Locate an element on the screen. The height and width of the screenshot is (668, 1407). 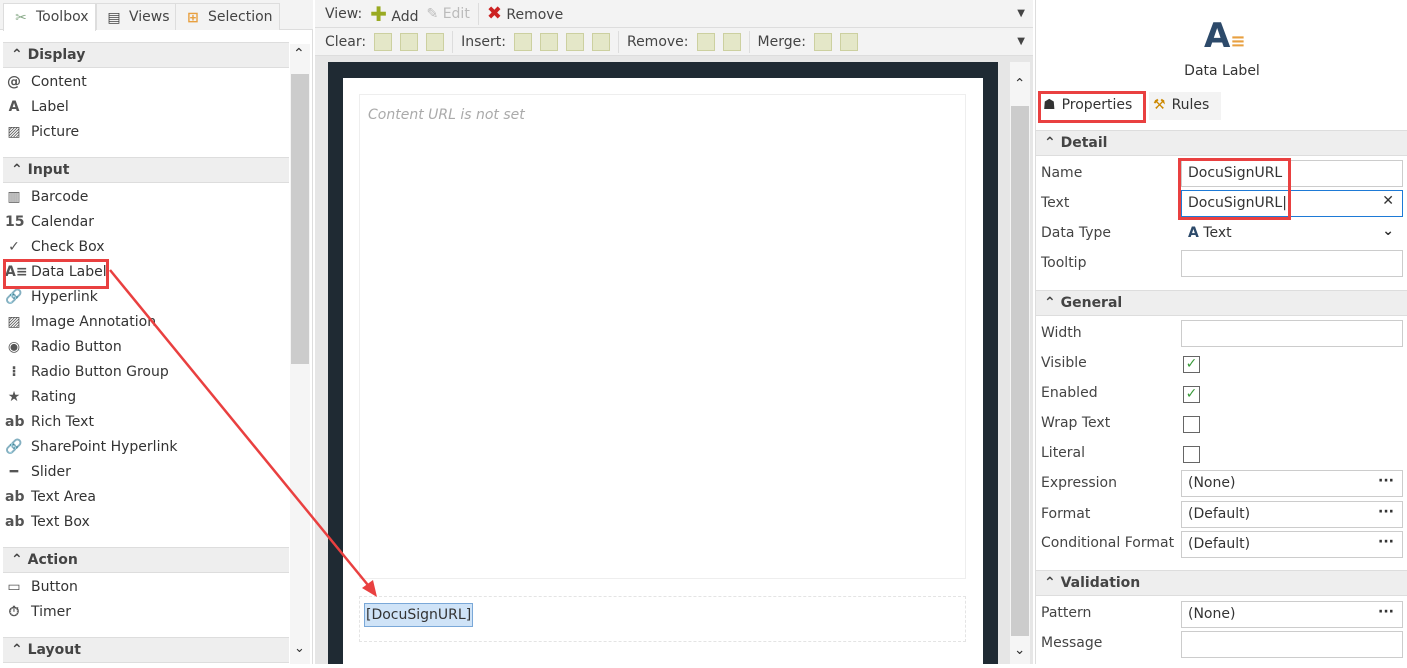
remove-button: ✖ Remove is located at coordinates (525, 13).